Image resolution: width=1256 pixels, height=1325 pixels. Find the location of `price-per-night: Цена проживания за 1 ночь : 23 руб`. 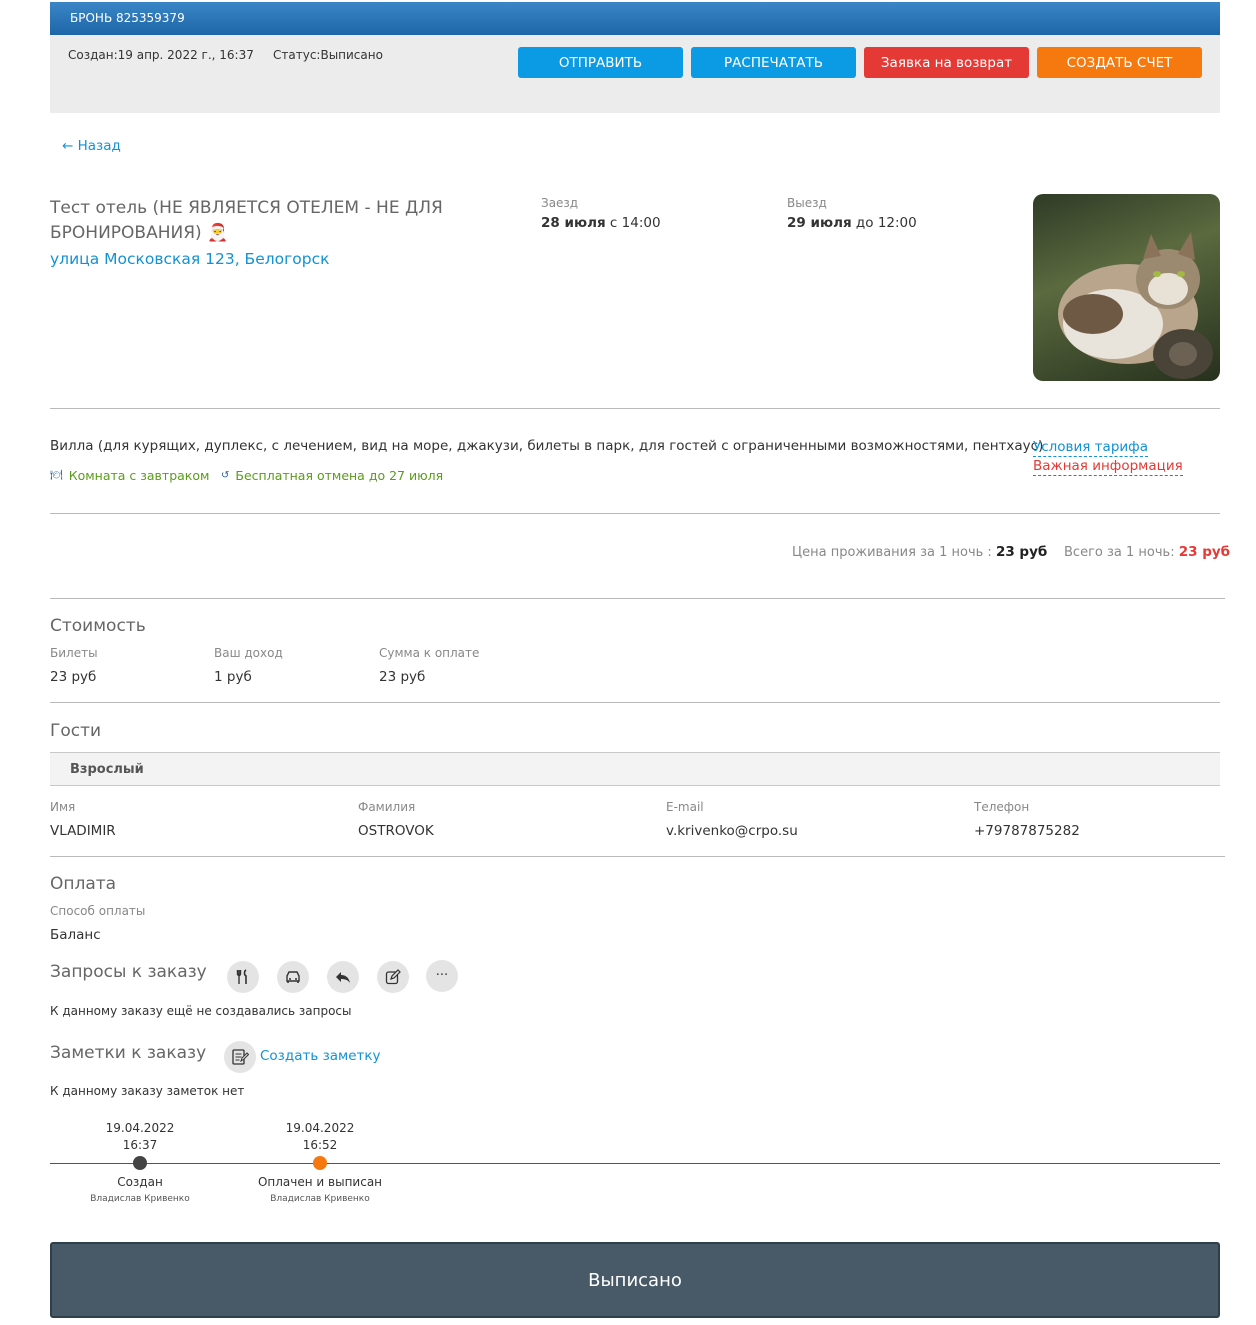

price-per-night: Цена проживания за 1 ночь : 23 руб is located at coordinates (919, 552).